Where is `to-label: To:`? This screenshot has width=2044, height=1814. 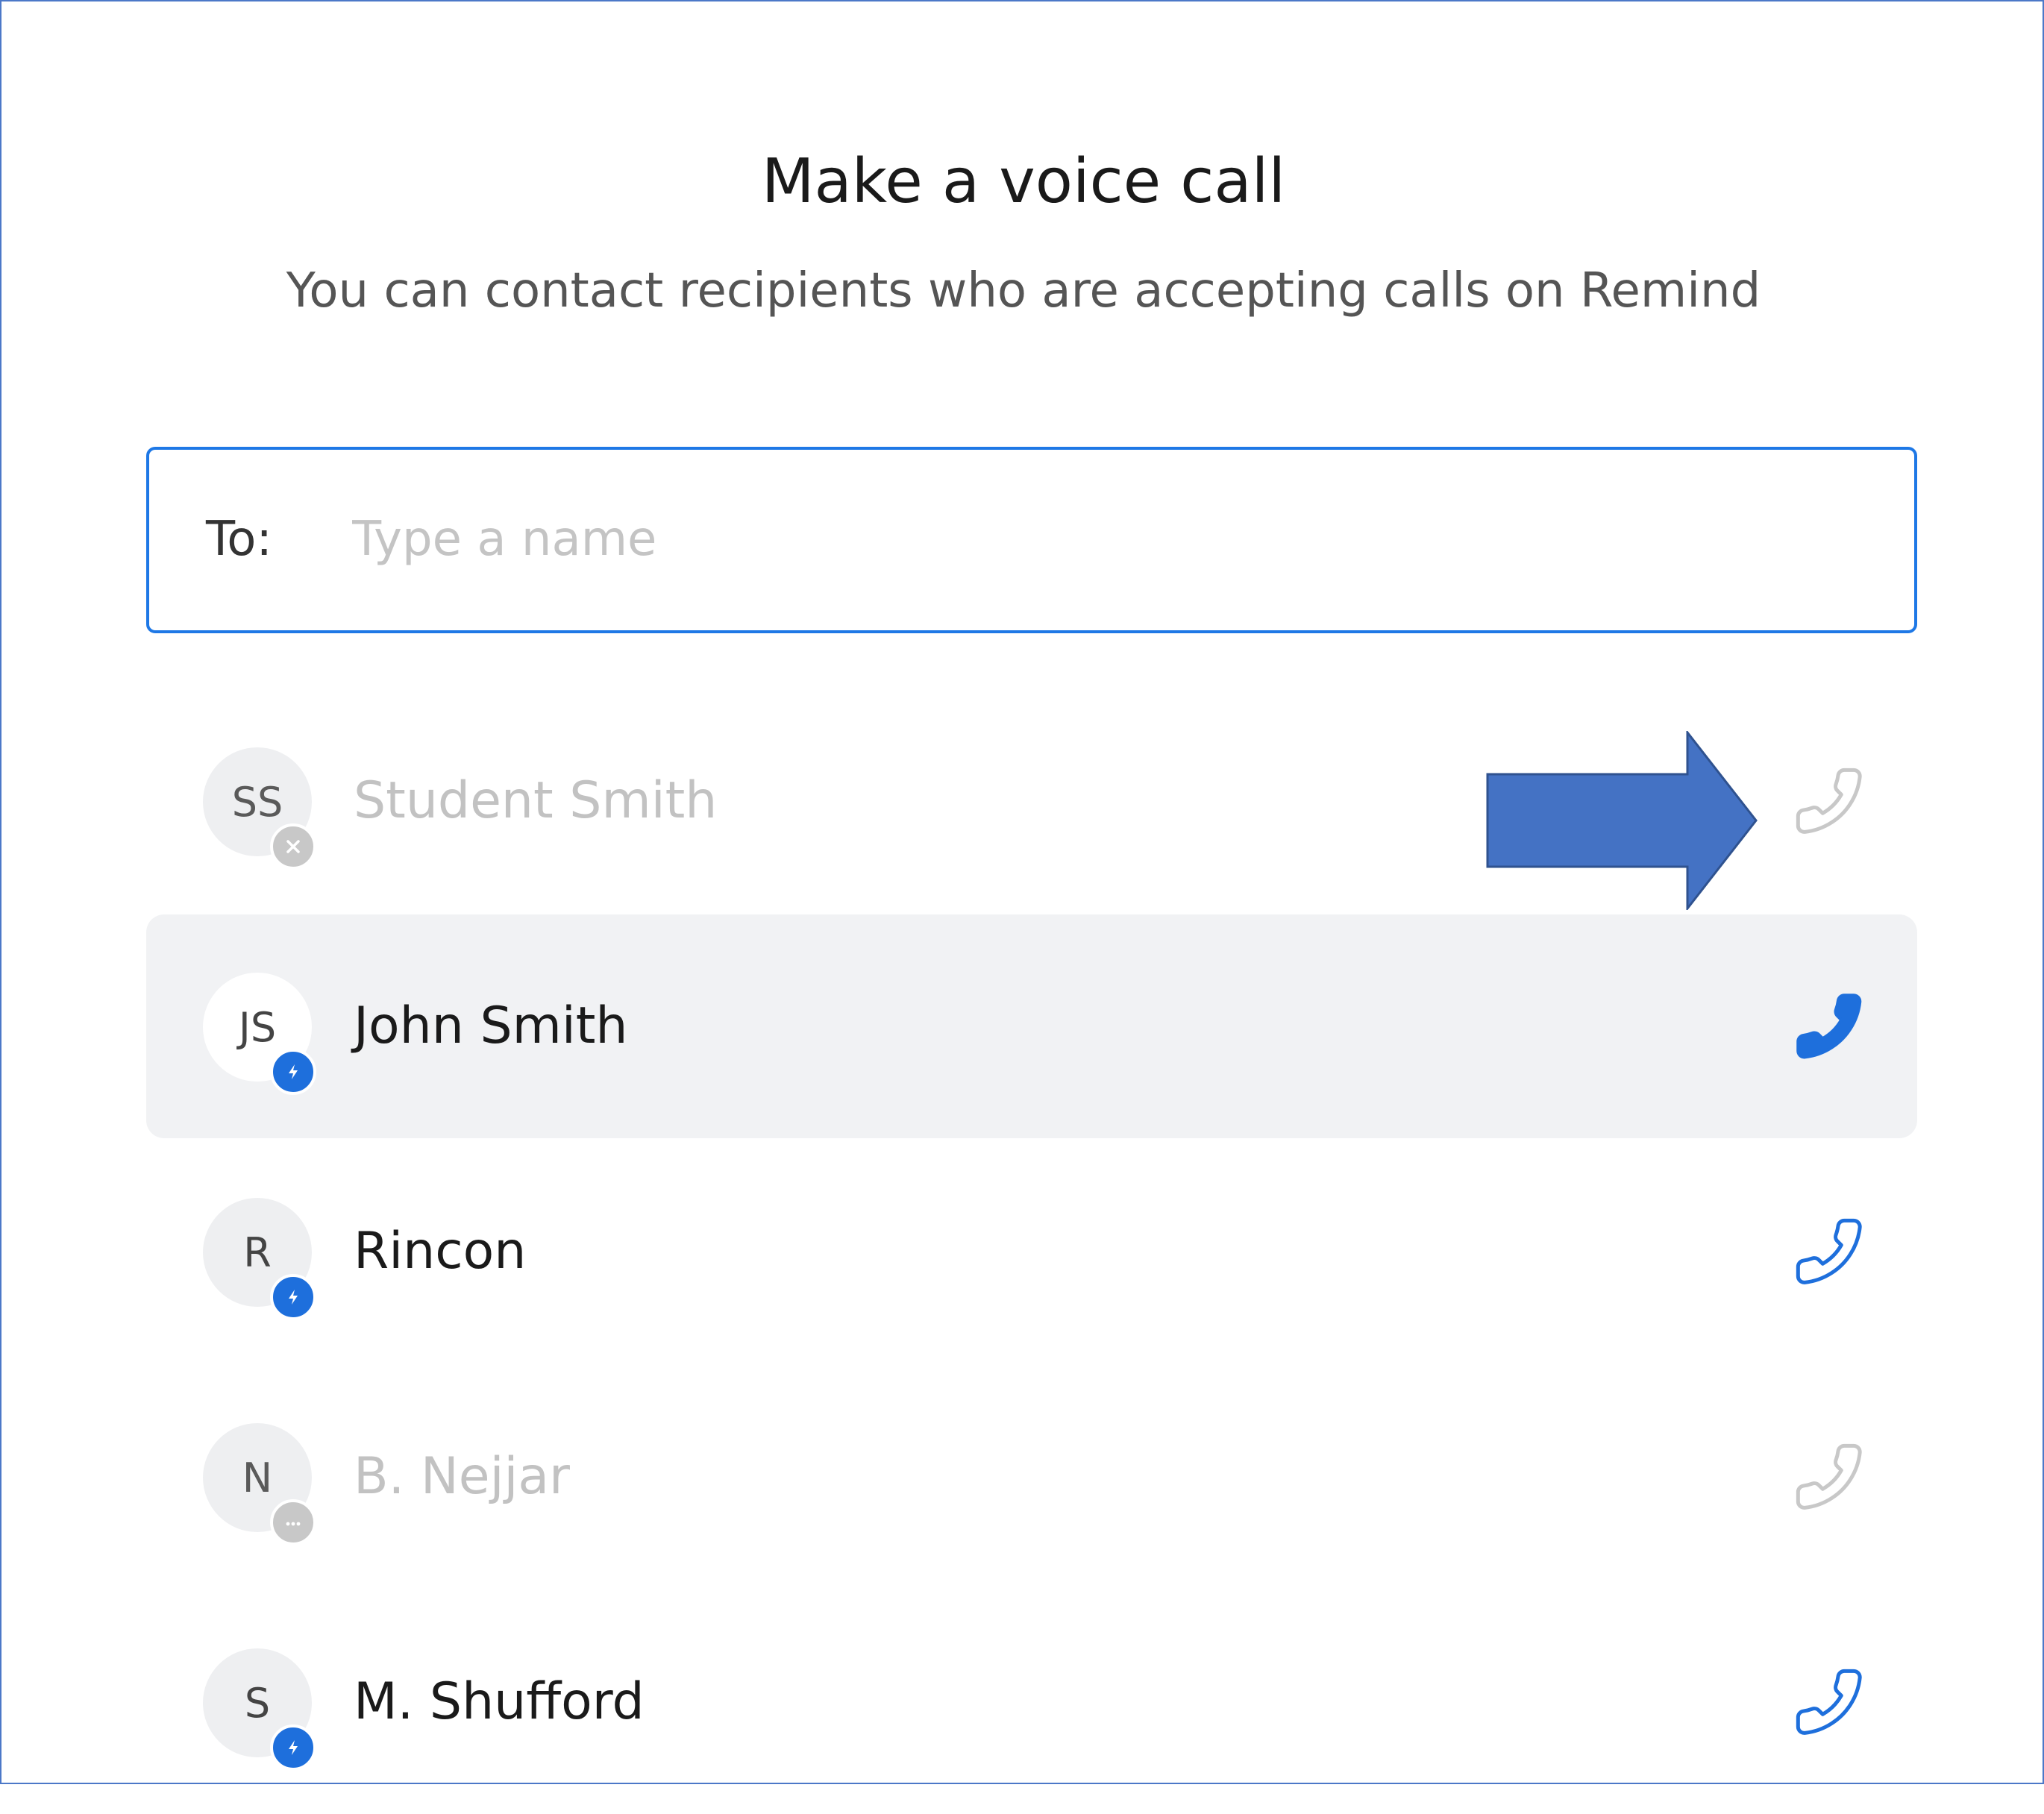 to-label: To: is located at coordinates (239, 539).